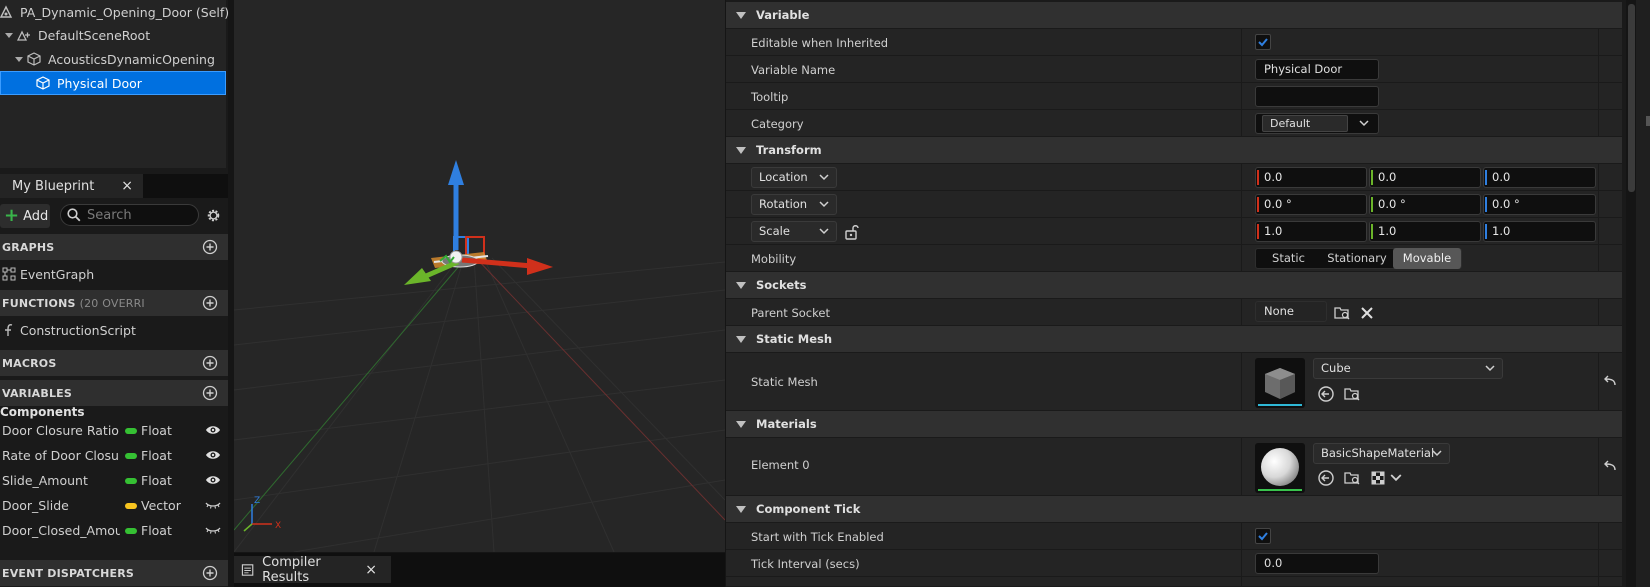 The height and width of the screenshot is (587, 1650). What do you see at coordinates (1263, 536) in the screenshot?
I see `start-with-tick-checkbox` at bounding box center [1263, 536].